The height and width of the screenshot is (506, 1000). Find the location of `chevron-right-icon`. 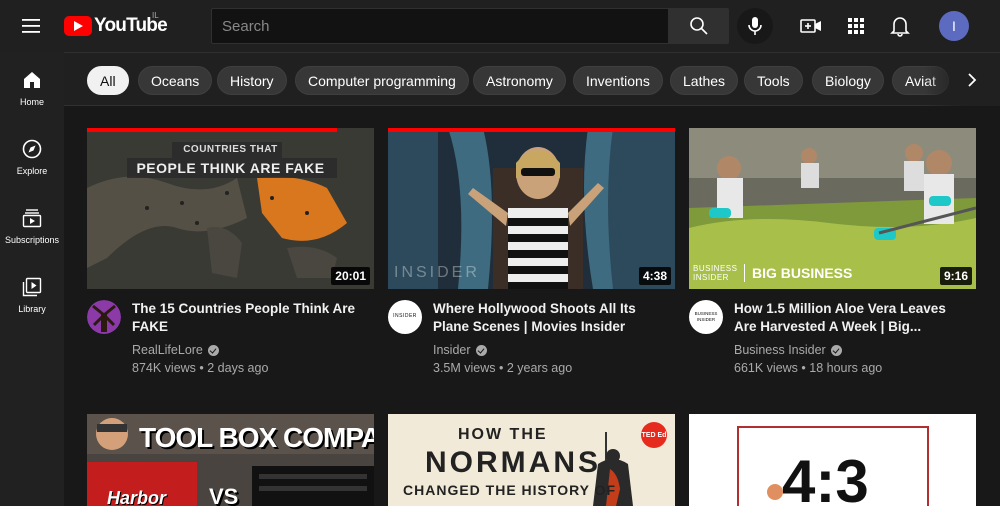

chevron-right-icon is located at coordinates (972, 80).